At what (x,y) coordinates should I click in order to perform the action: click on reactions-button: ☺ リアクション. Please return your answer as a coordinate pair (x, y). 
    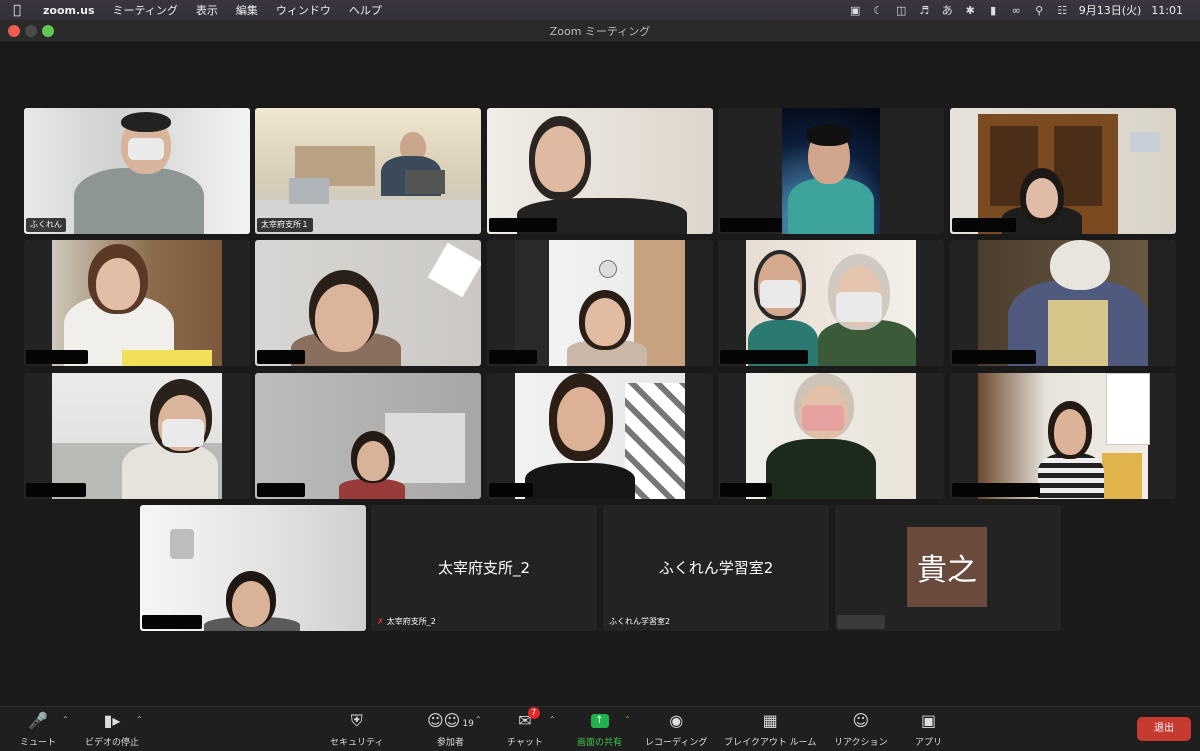
    Looking at the image, I should click on (861, 731).